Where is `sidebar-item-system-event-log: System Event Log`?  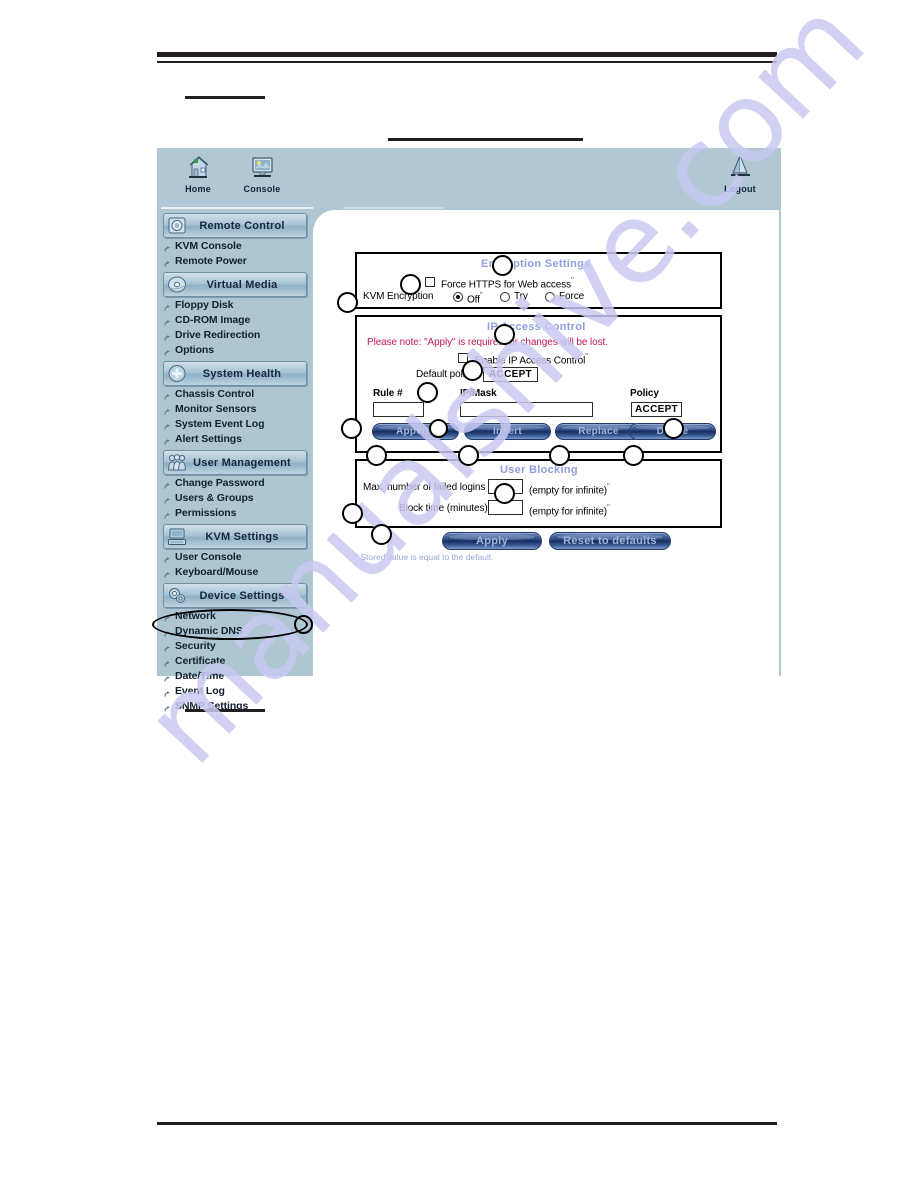 sidebar-item-system-event-log: System Event Log is located at coordinates (235, 424).